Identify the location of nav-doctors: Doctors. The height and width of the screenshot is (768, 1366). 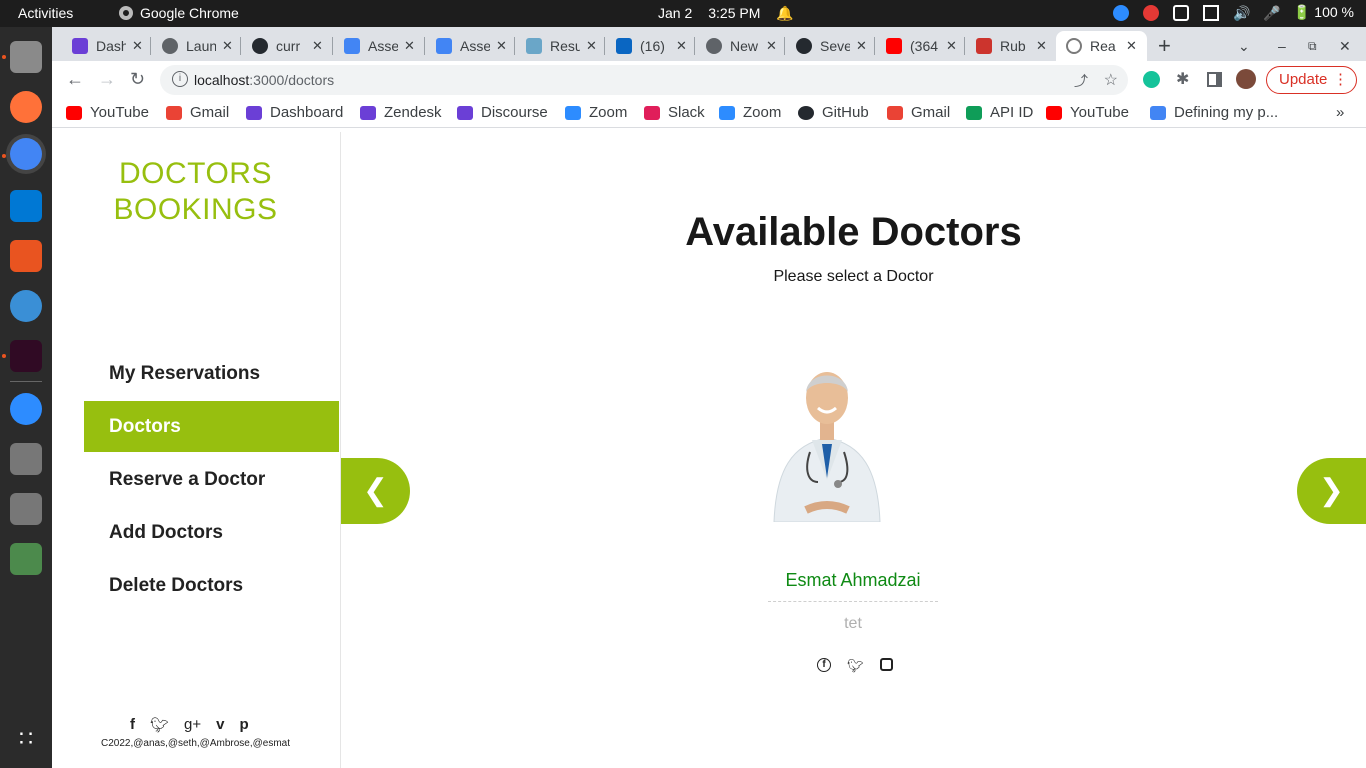
(211, 426).